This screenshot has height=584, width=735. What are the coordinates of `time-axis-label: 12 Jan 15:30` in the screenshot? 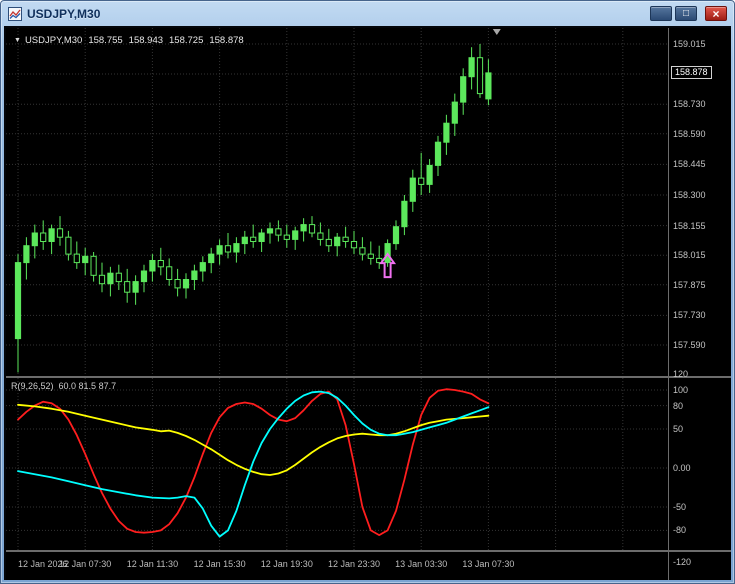 It's located at (219, 564).